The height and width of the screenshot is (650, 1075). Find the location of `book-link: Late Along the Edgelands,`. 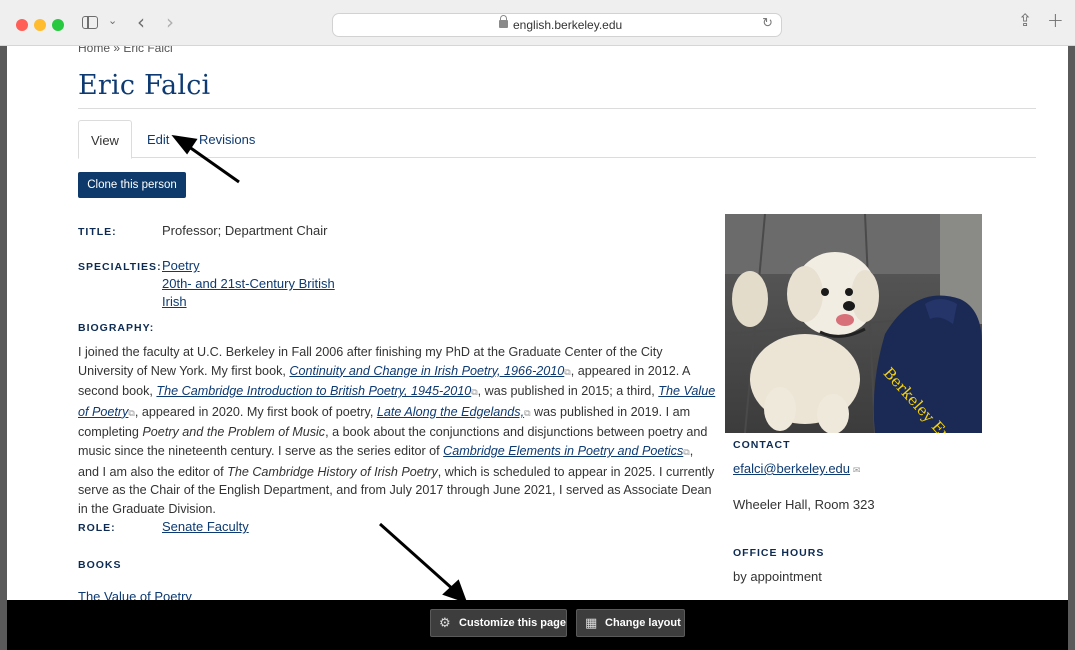

book-link: Late Along the Edgelands, is located at coordinates (450, 412).